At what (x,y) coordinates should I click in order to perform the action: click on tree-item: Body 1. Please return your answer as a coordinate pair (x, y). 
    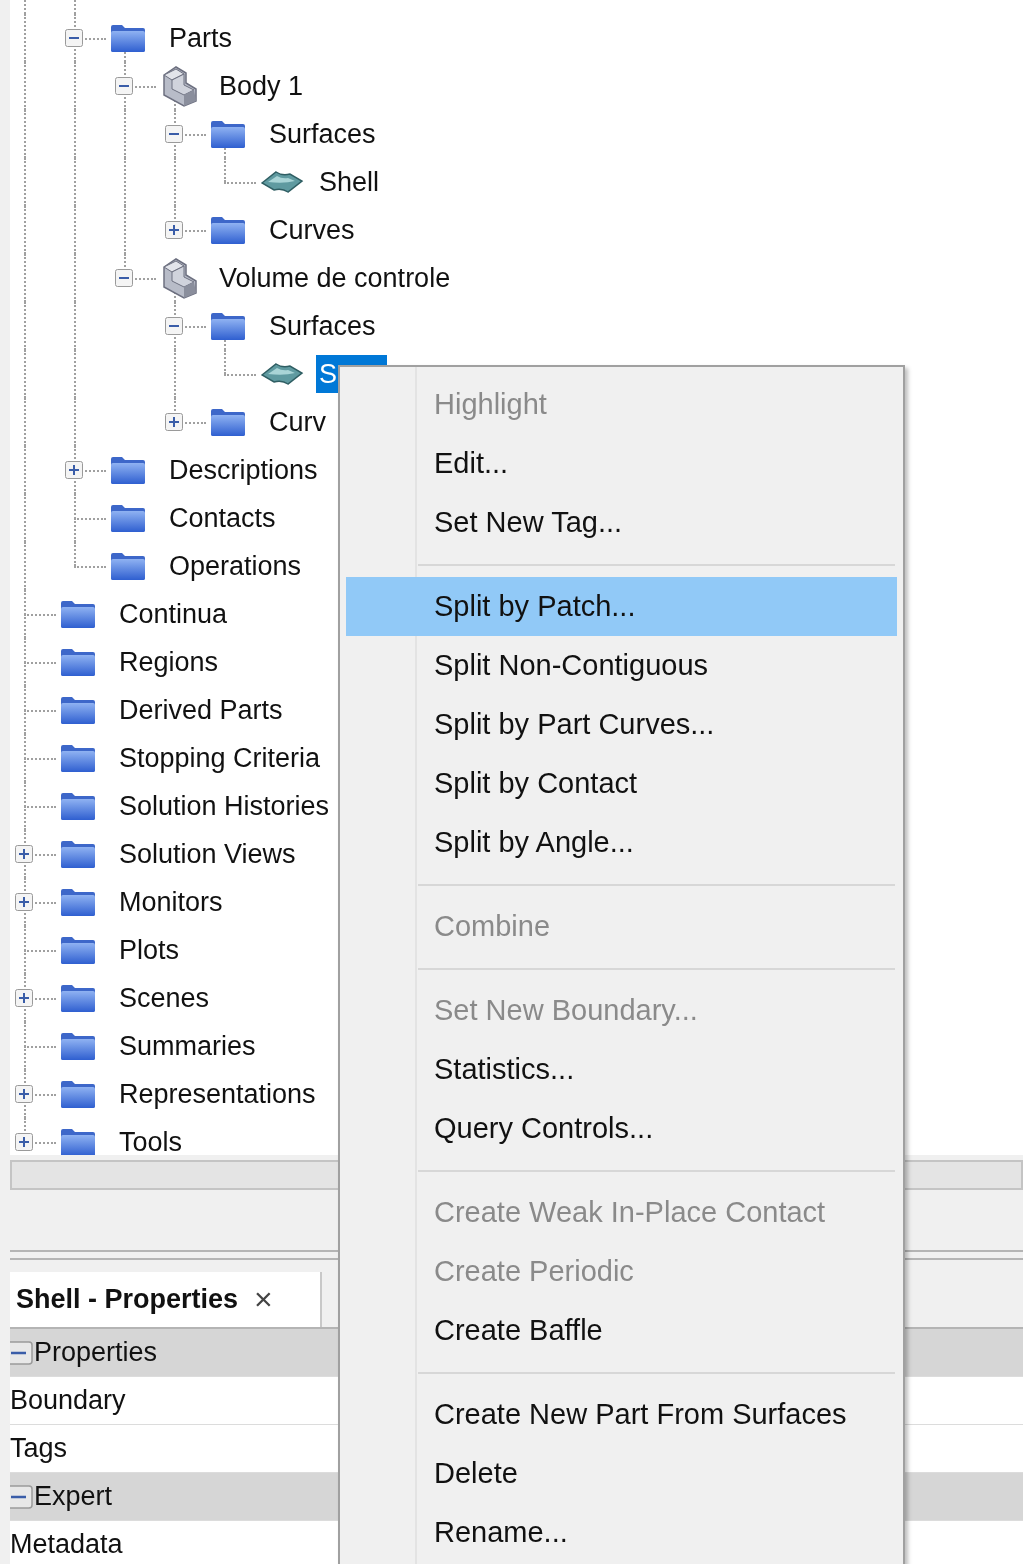
    Looking at the image, I should click on (261, 86).